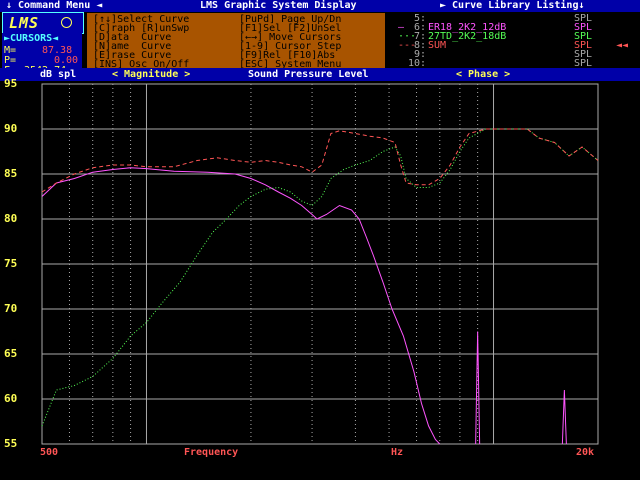 This screenshot has height=480, width=640. What do you see at coordinates (43, 23) in the screenshot?
I see `lms-logo: LMS` at bounding box center [43, 23].